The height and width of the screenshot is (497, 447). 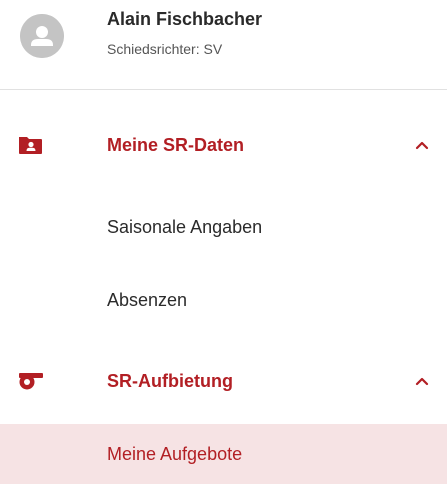 What do you see at coordinates (176, 145) in the screenshot?
I see `nav-group-label: Meine SR-Daten` at bounding box center [176, 145].